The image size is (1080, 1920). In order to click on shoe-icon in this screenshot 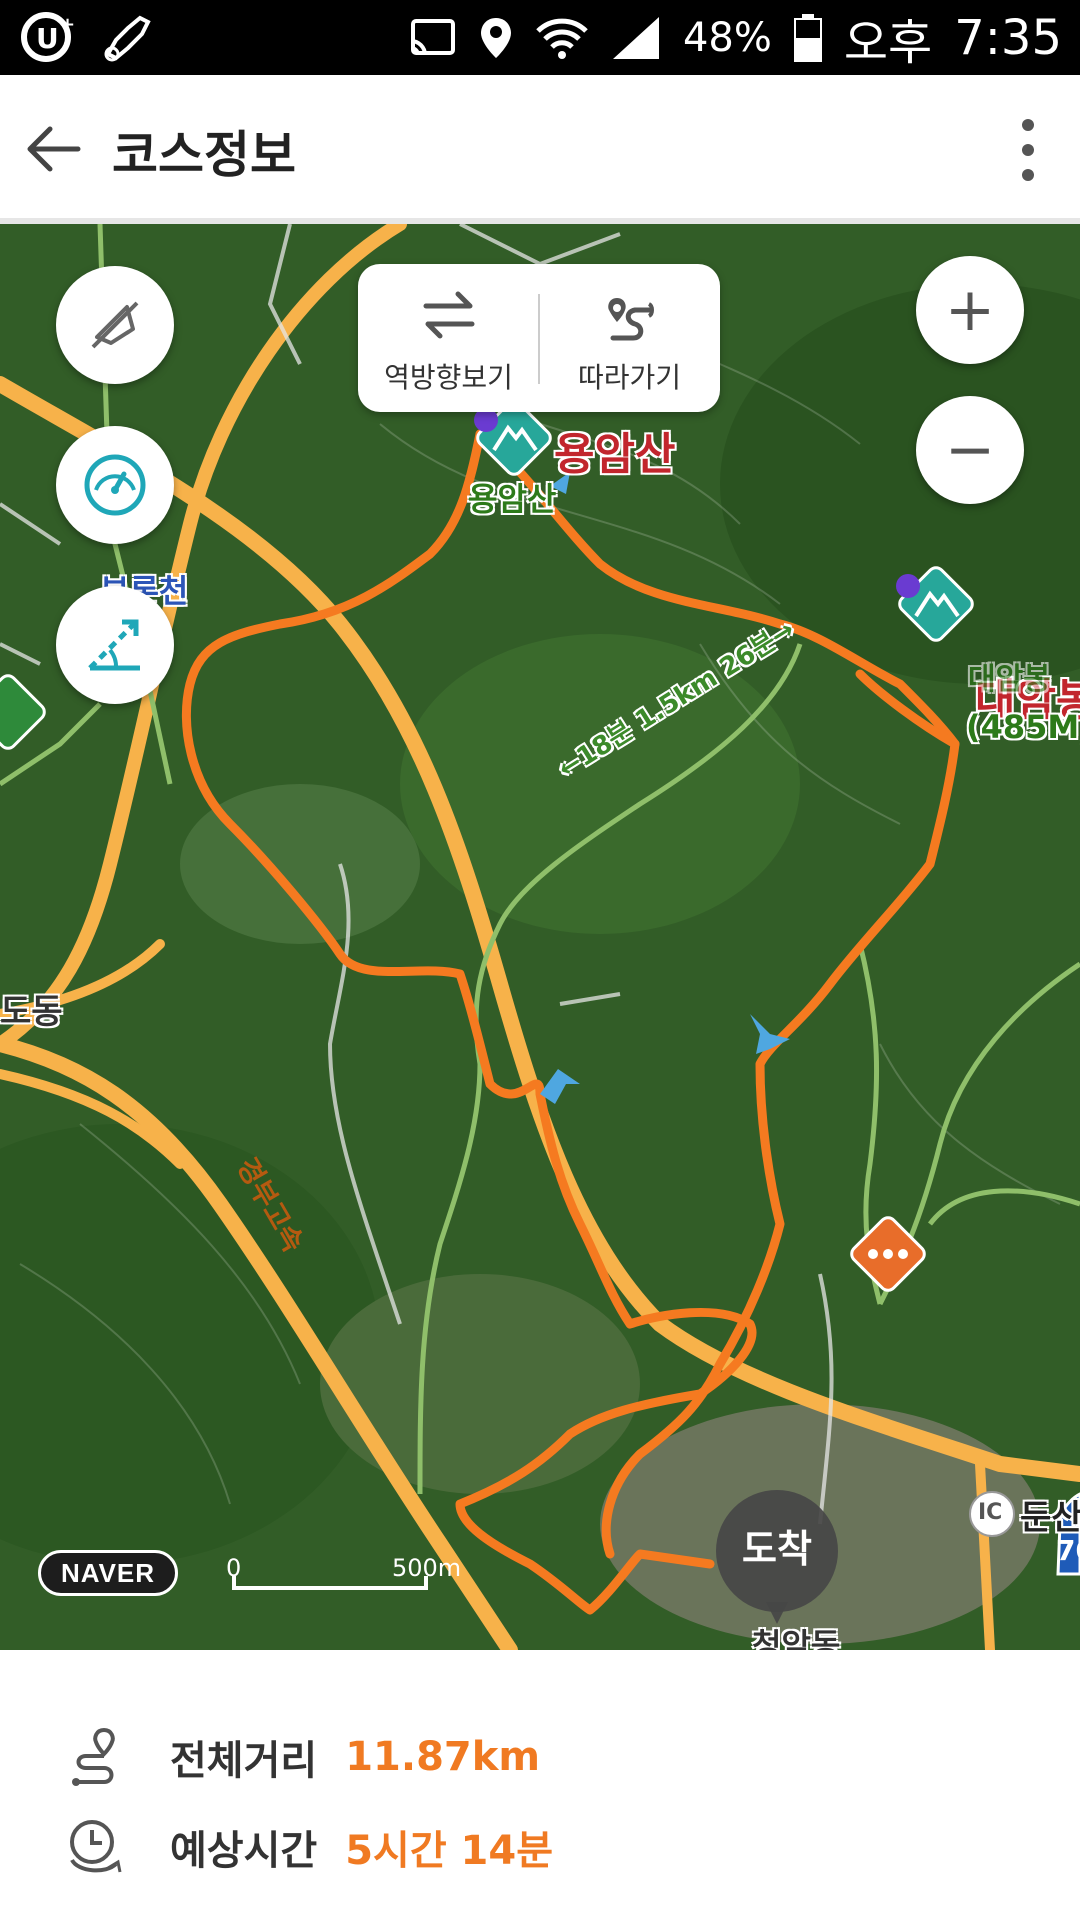, I will do `click(127, 38)`.